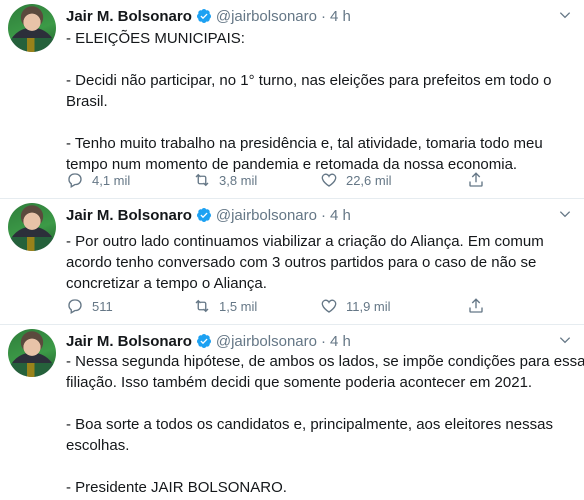 Image resolution: width=584 pixels, height=500 pixels. What do you see at coordinates (98, 445) in the screenshot?
I see `tweet-line: escolhas.` at bounding box center [98, 445].